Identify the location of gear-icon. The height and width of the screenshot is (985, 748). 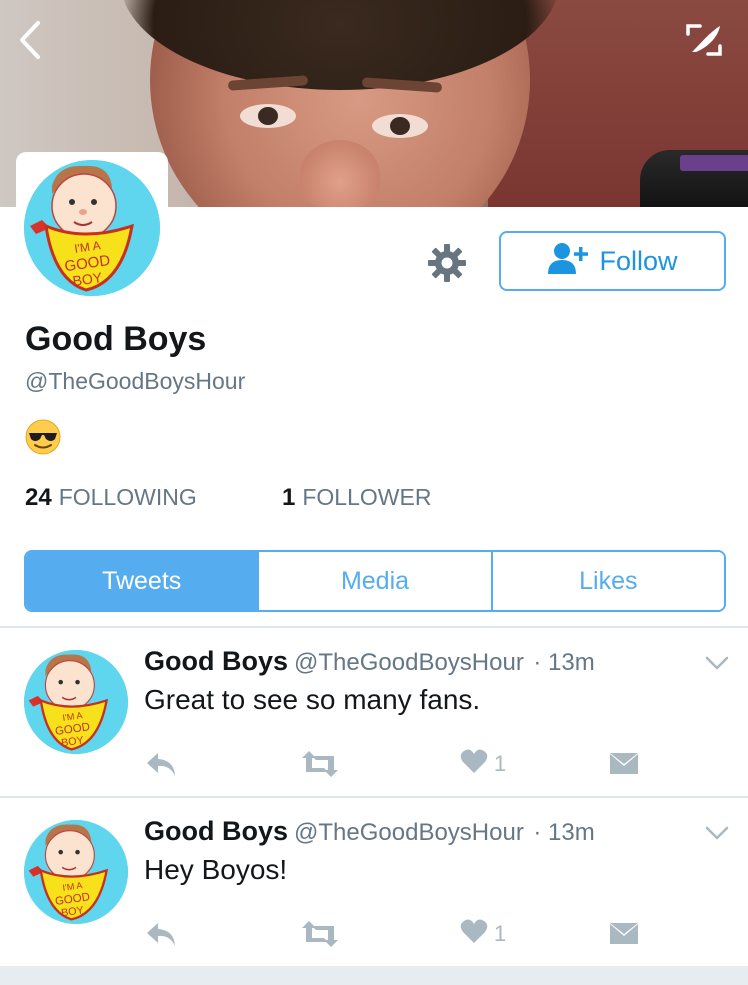
(447, 263).